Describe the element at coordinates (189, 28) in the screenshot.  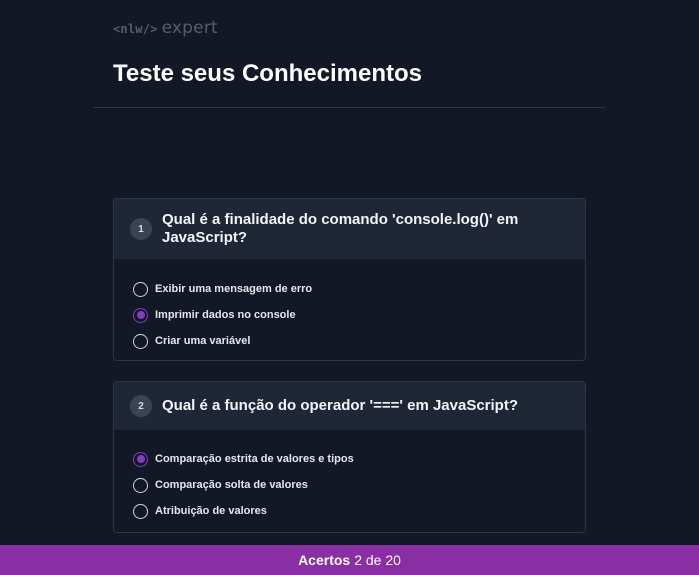
I see `logo-word: expert` at that location.